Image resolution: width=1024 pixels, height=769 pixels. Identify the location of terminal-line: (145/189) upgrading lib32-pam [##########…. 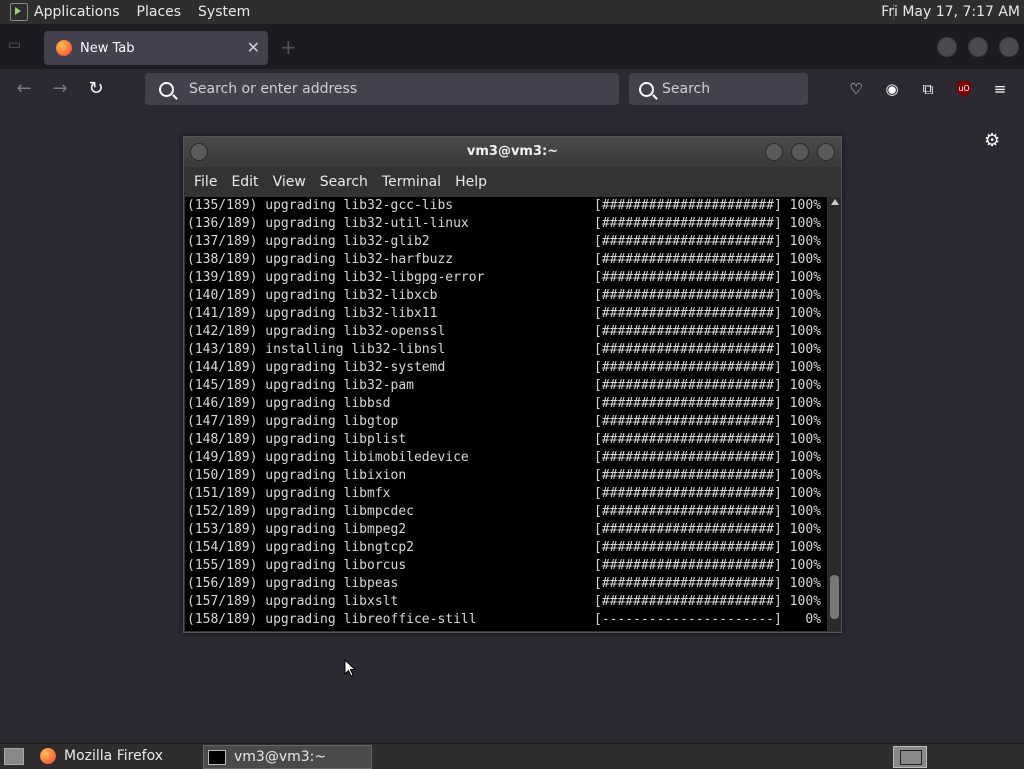
(506, 386).